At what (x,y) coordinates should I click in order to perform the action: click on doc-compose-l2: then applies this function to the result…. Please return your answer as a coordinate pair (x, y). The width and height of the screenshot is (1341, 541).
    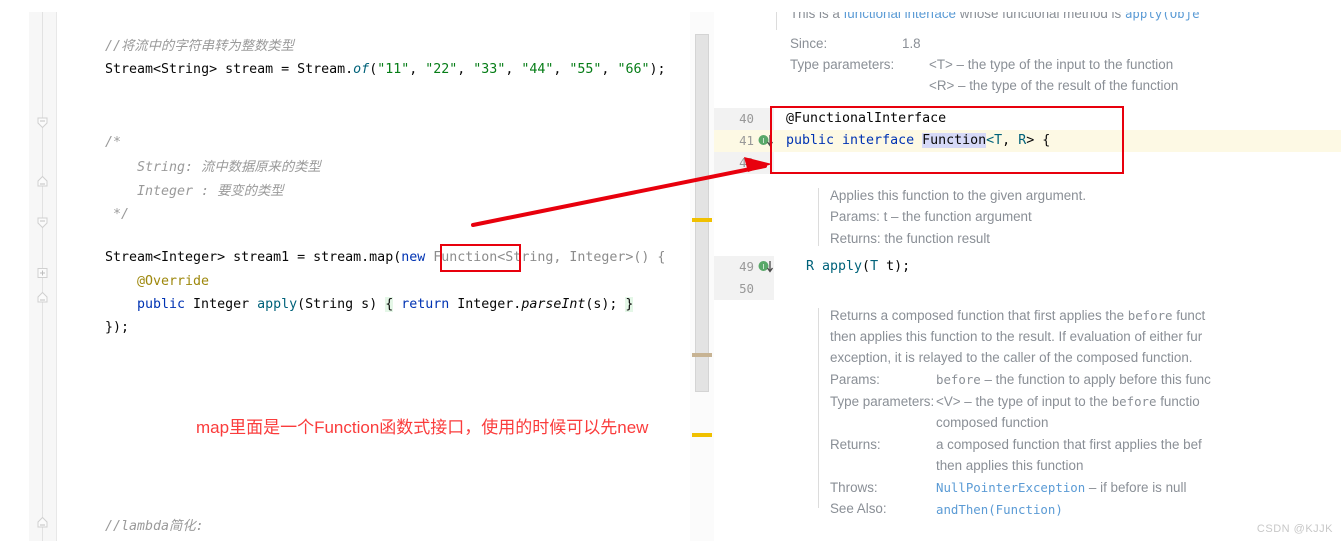
    Looking at the image, I should click on (1016, 336).